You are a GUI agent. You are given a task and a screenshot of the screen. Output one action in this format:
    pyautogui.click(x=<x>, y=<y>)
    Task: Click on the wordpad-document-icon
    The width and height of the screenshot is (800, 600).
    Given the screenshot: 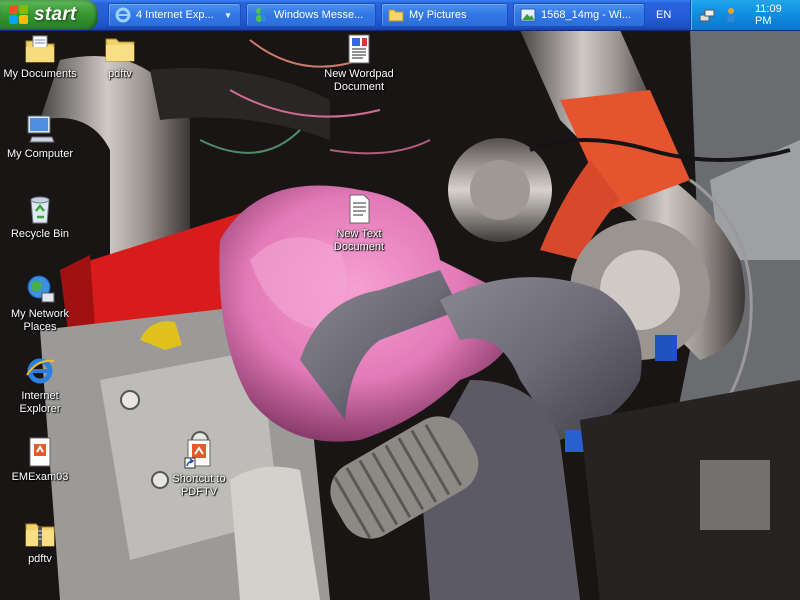 What is the action you would take?
    pyautogui.click(x=359, y=49)
    